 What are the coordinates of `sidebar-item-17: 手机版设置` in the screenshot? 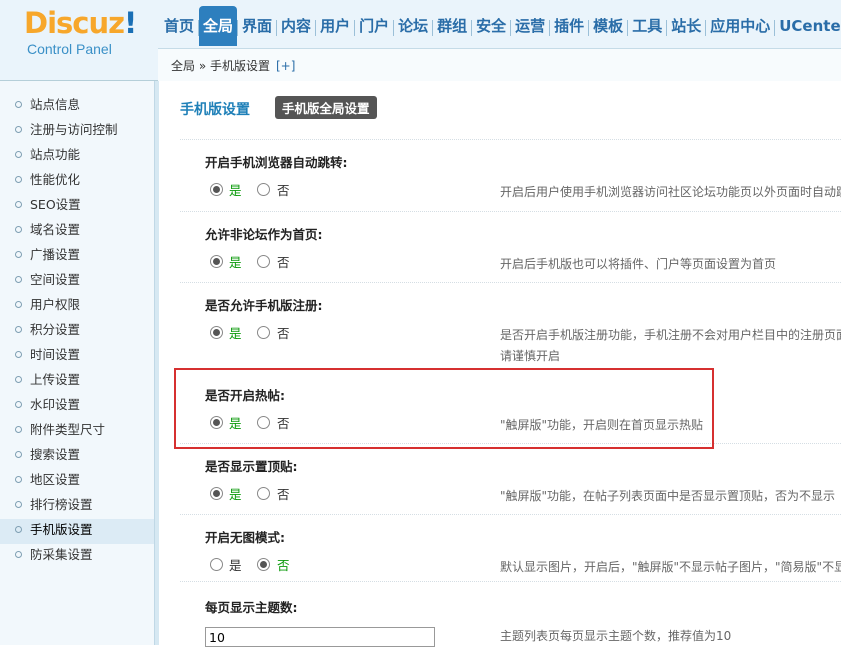 It's located at (77, 531).